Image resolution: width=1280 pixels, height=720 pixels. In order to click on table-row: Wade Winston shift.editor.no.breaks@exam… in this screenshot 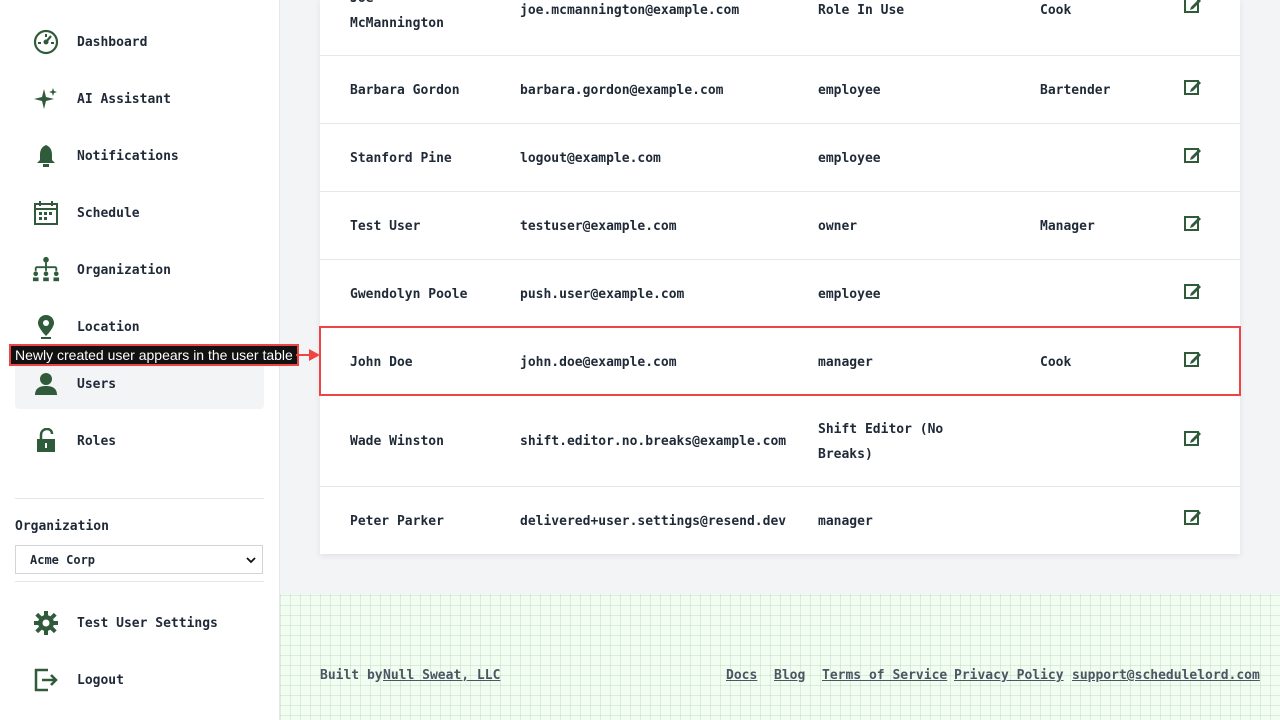, I will do `click(780, 441)`.